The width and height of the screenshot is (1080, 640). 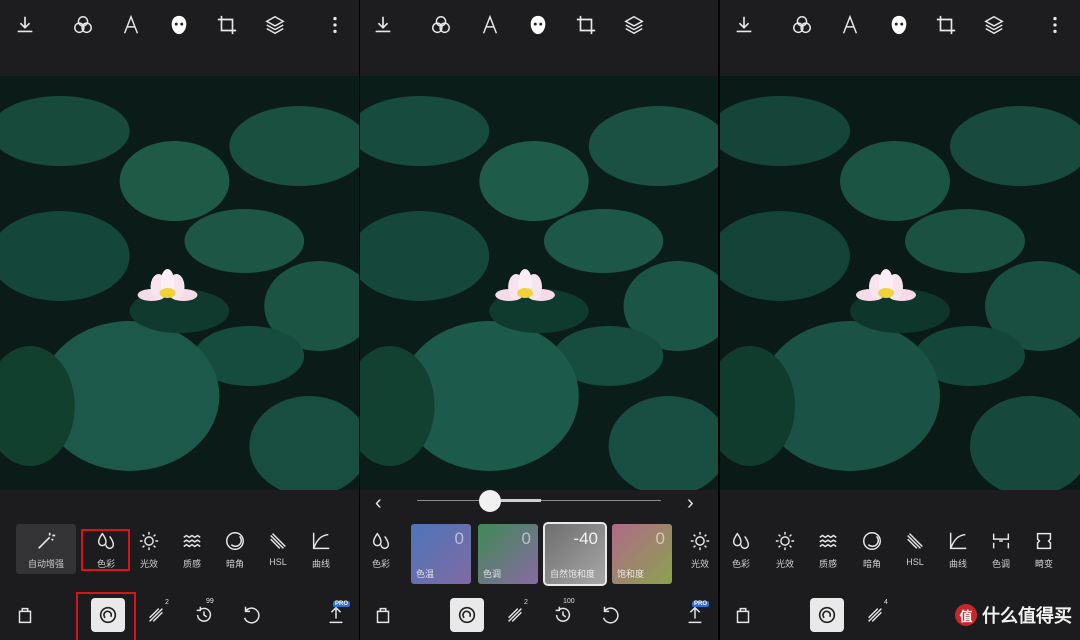 I want to click on next-chevron-icon: ›, so click(x=690, y=503).